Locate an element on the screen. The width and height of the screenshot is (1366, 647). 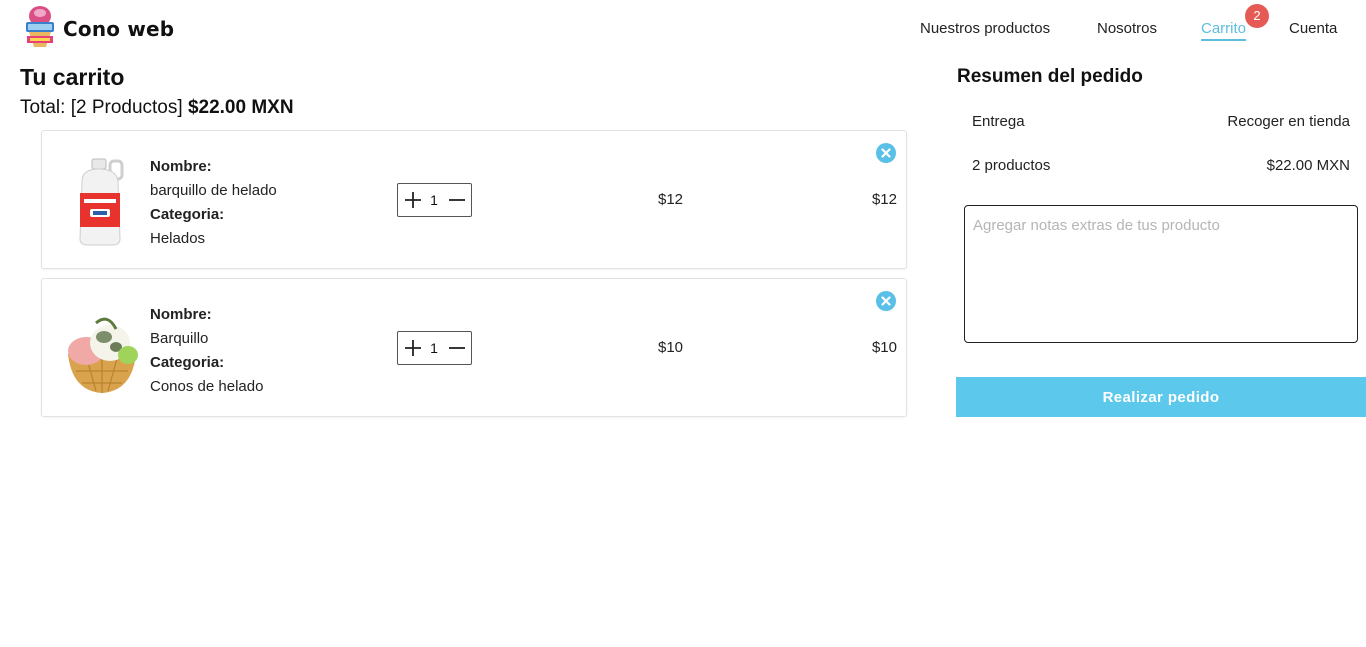
ice-cream-cup-image is located at coordinates (103, 355).